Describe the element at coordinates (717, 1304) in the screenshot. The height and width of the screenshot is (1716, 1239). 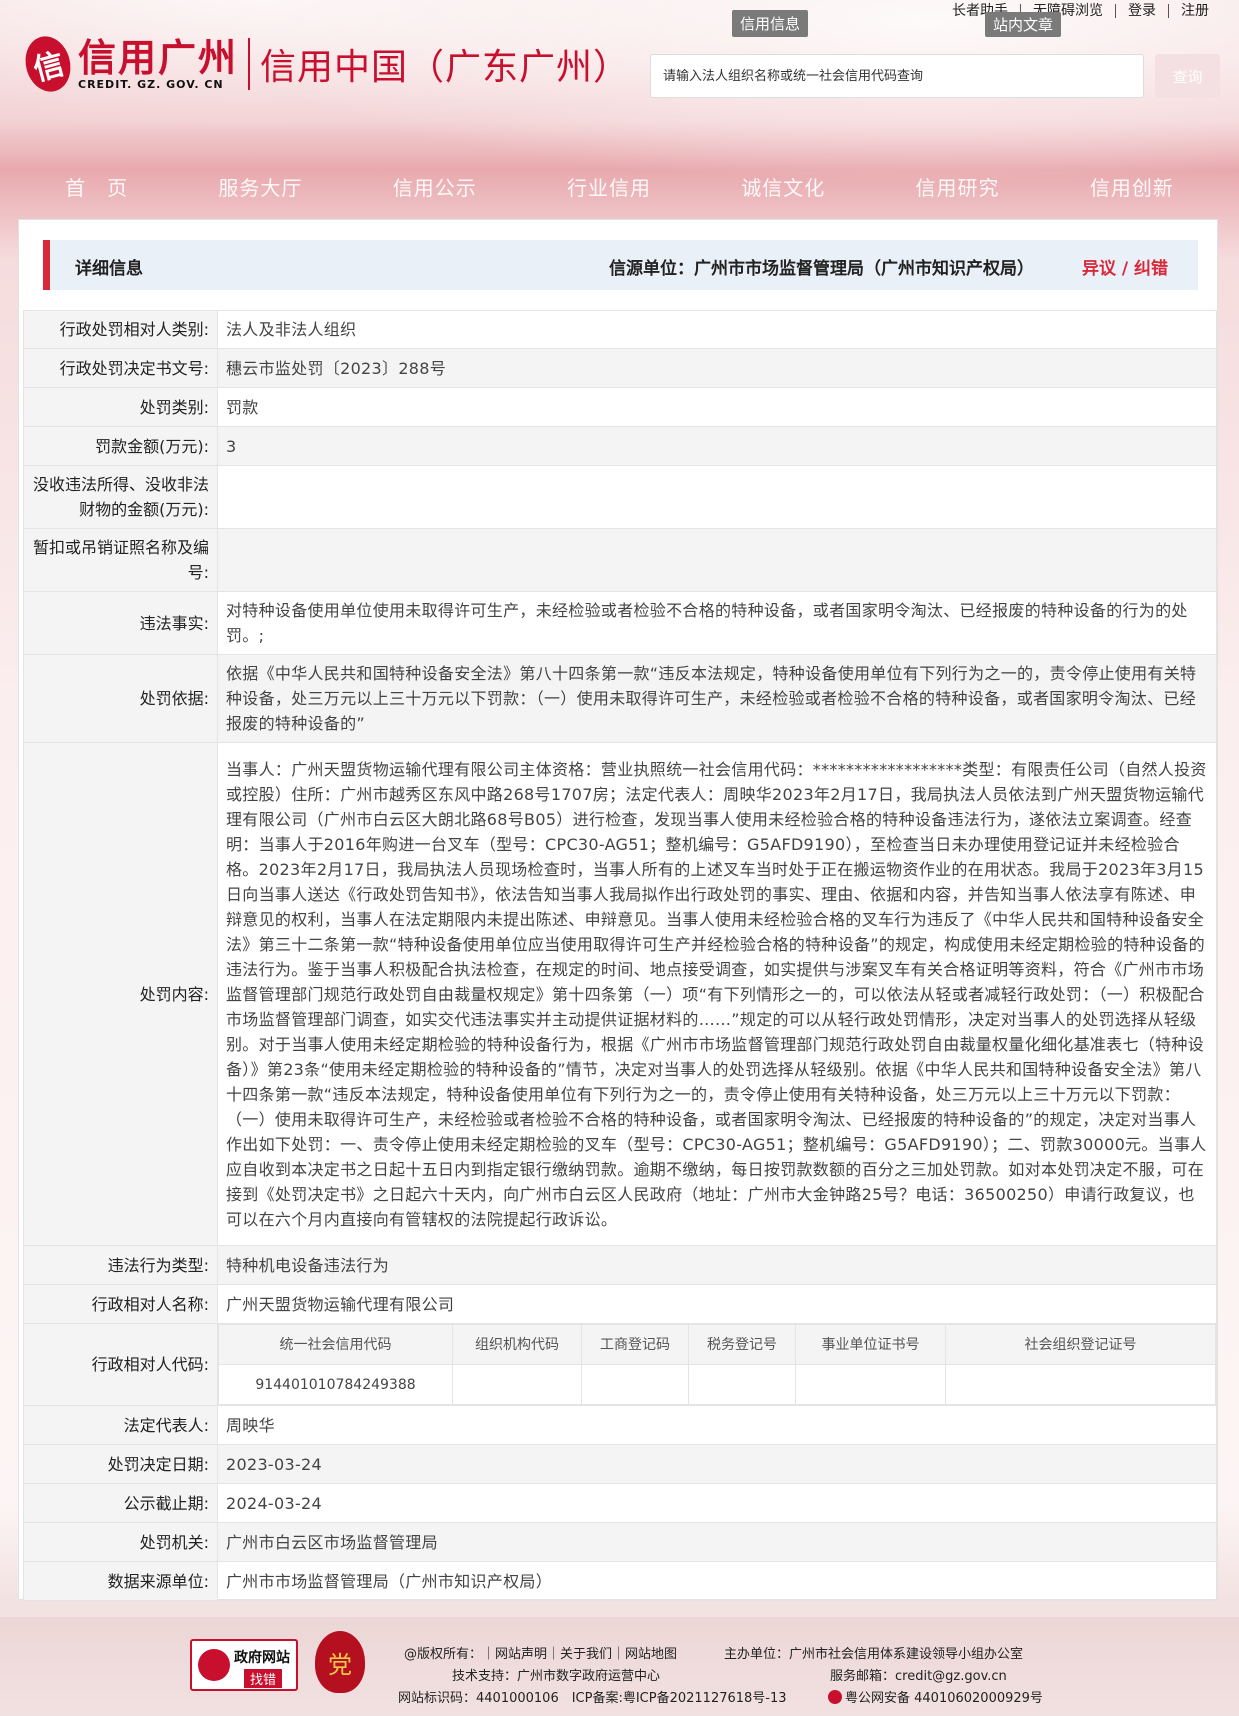
I see `value-party-name: 广州天盟货物运输代理有限公司` at that location.